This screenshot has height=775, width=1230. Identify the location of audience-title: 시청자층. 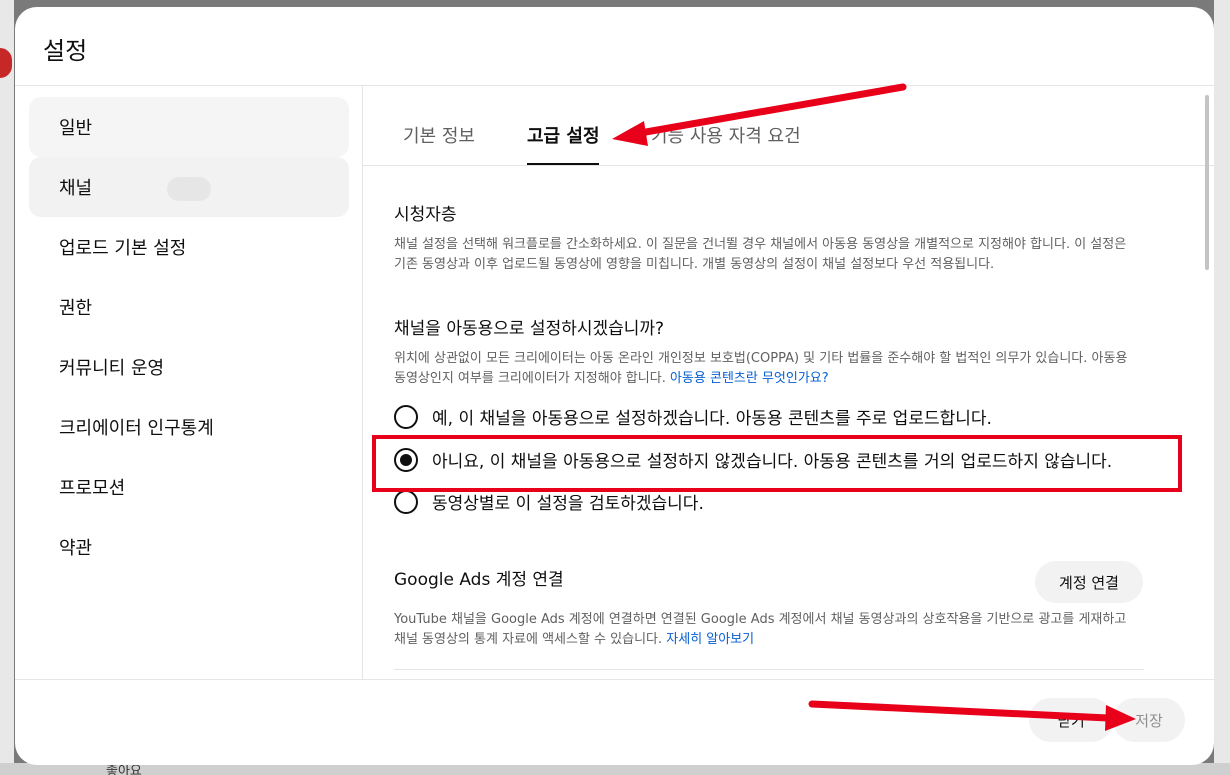
(425, 215).